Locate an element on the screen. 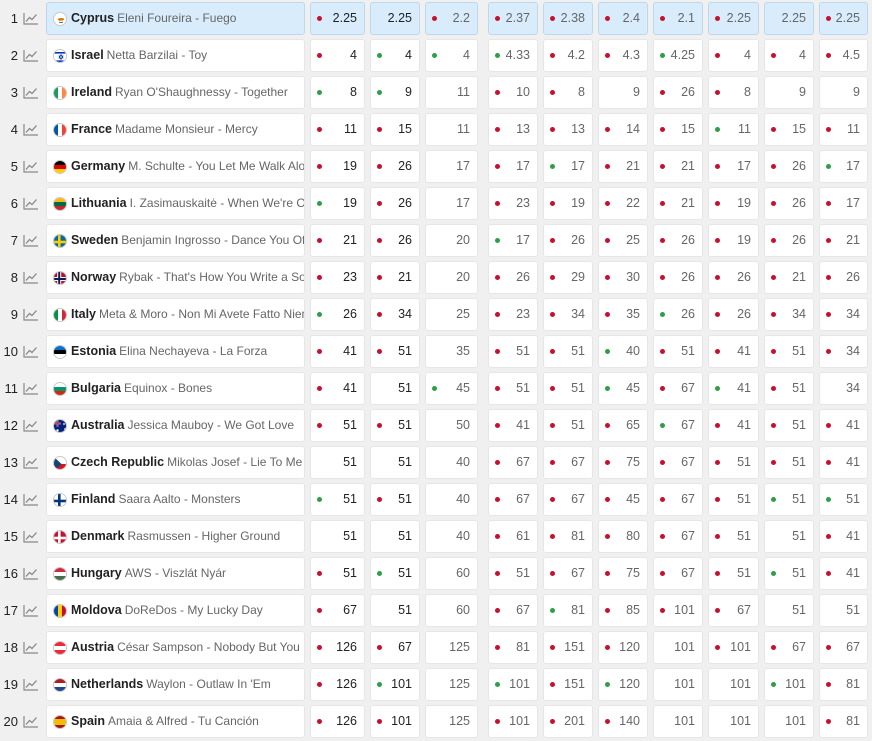 The height and width of the screenshot is (741, 872). odds-cell: 23 is located at coordinates (337, 277).